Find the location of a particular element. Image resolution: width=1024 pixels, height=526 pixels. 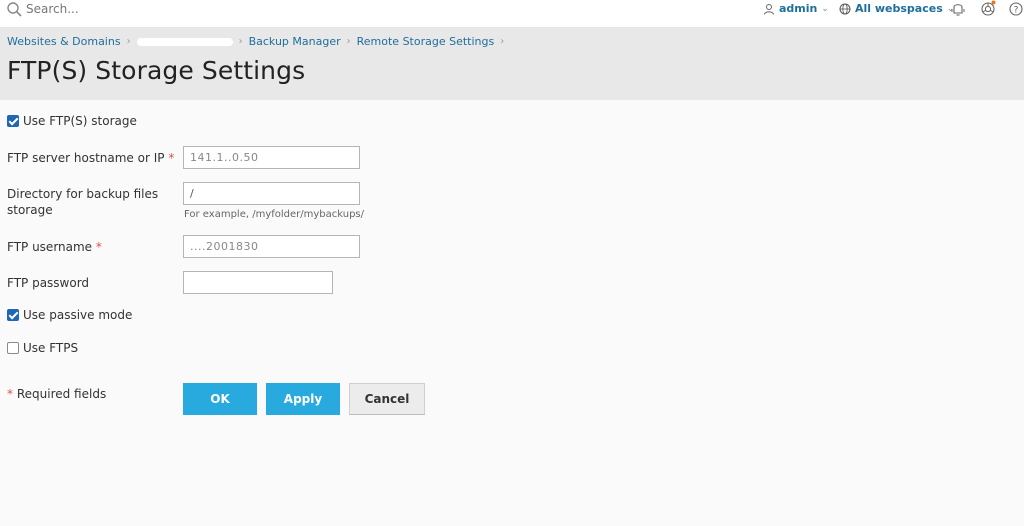

ok-button: OK is located at coordinates (220, 399).